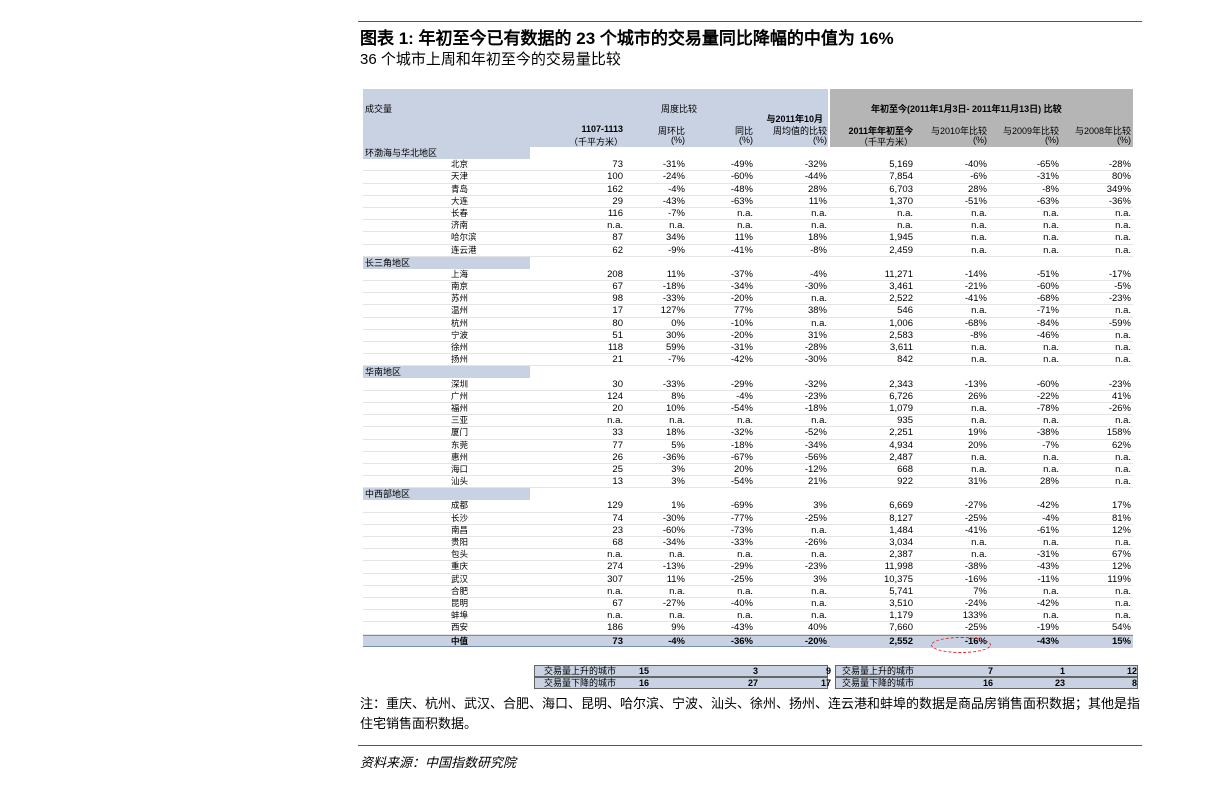  Describe the element at coordinates (748, 287) in the screenshot. I see `table-row: 南京 67 -18% -34% -30% 3,461 -21% -60% -5%` at that location.